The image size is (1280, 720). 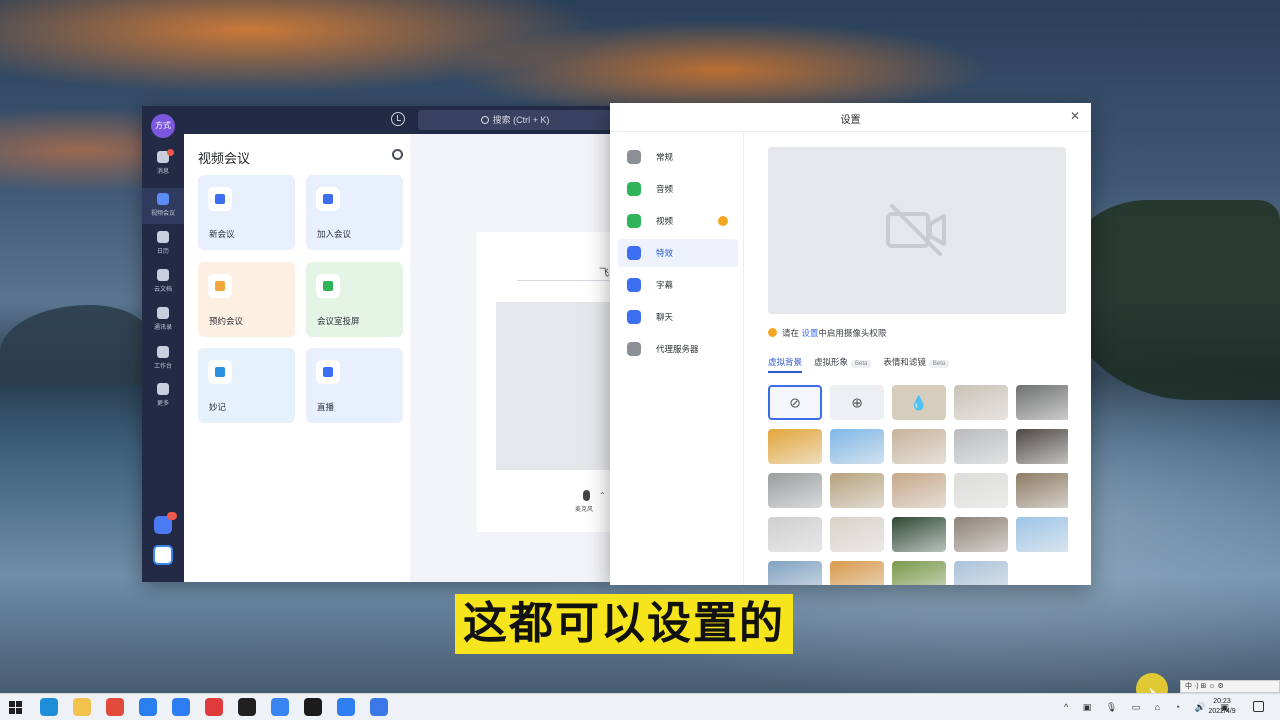 What do you see at coordinates (795, 402) in the screenshot?
I see `background-option-none: ⊘` at bounding box center [795, 402].